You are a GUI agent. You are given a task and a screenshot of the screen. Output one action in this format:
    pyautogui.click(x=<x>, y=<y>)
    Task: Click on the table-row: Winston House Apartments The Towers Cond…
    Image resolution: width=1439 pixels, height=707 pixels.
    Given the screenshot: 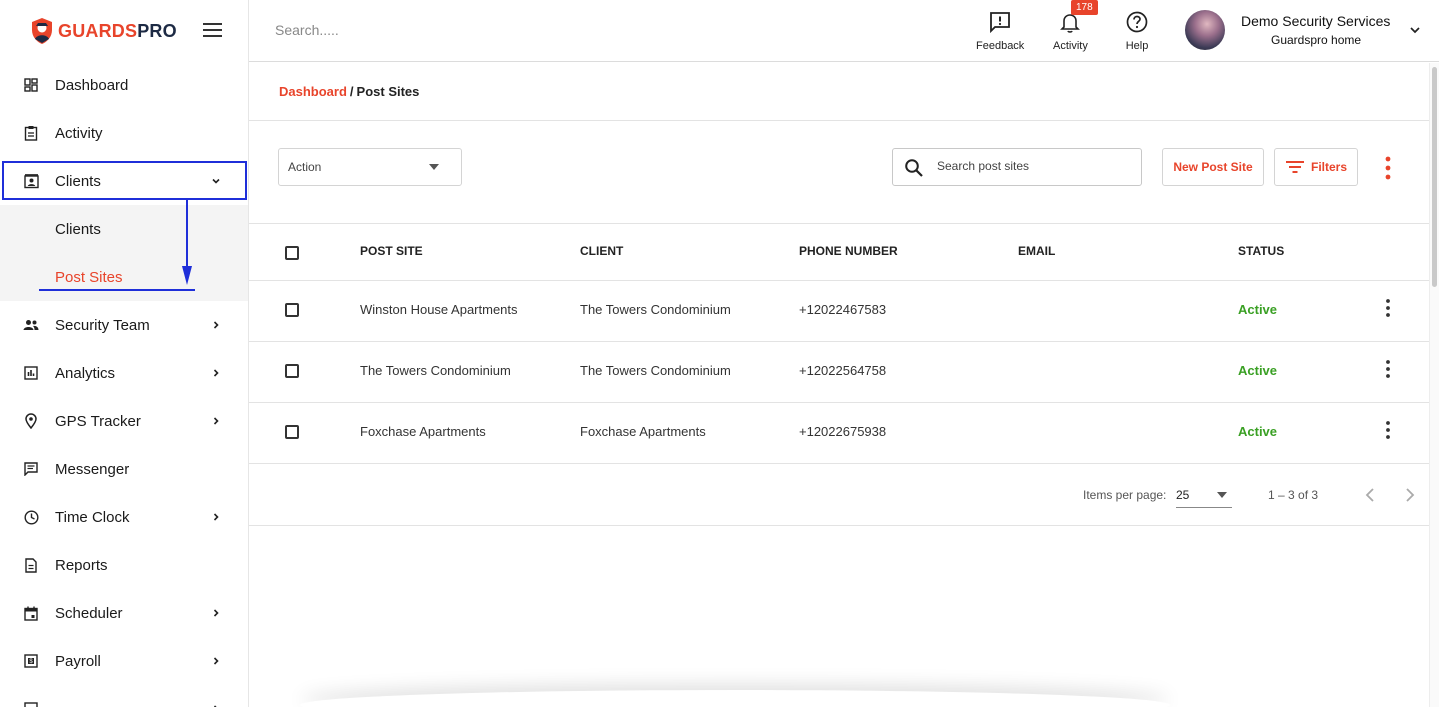 What is the action you would take?
    pyautogui.click(x=839, y=311)
    